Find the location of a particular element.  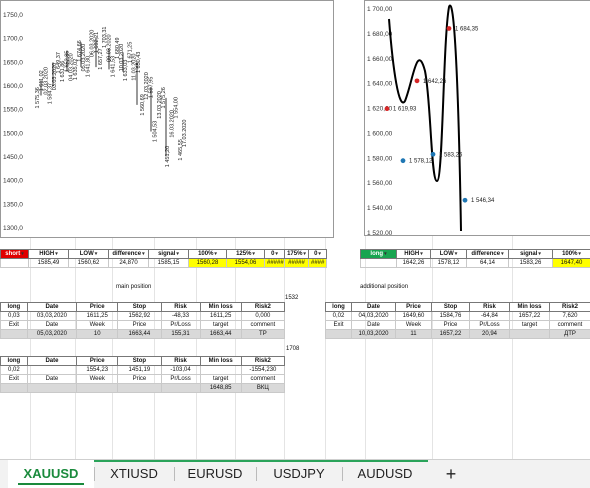

cell-signal: 1583,26 is located at coordinates (530, 263).